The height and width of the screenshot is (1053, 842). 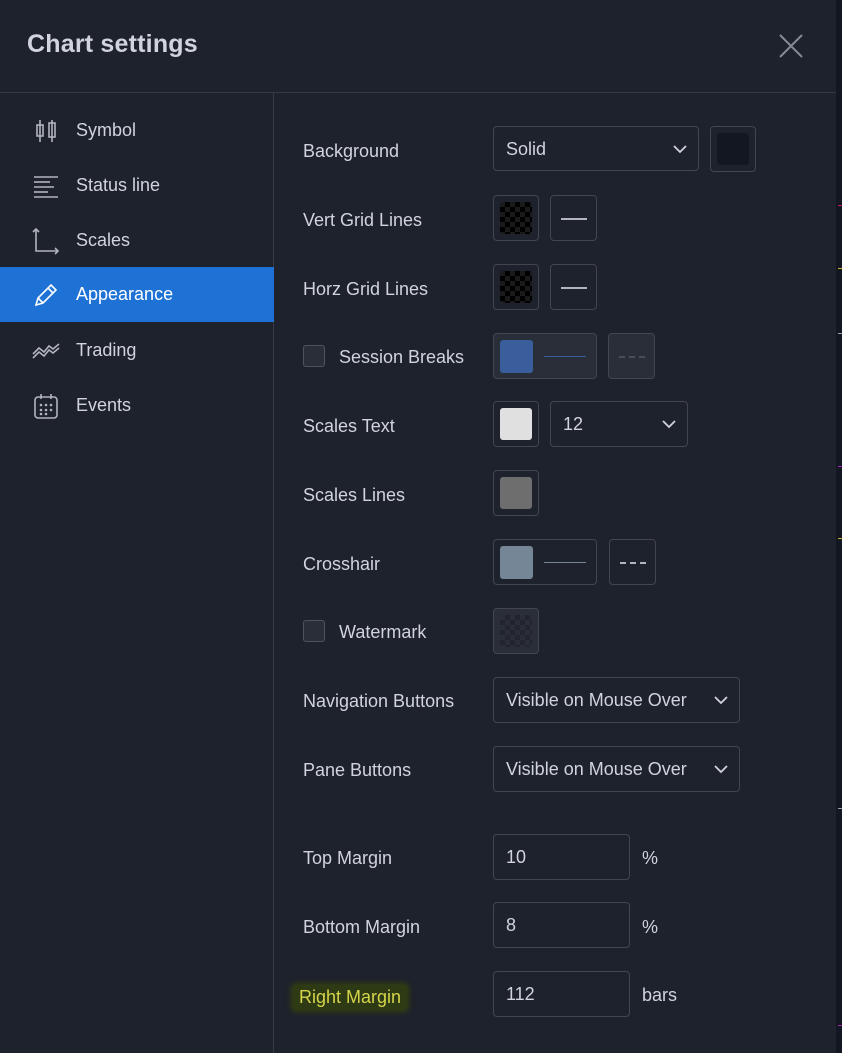 I want to click on navigation-buttons-select: Visible on Mouse Over, so click(x=616, y=700).